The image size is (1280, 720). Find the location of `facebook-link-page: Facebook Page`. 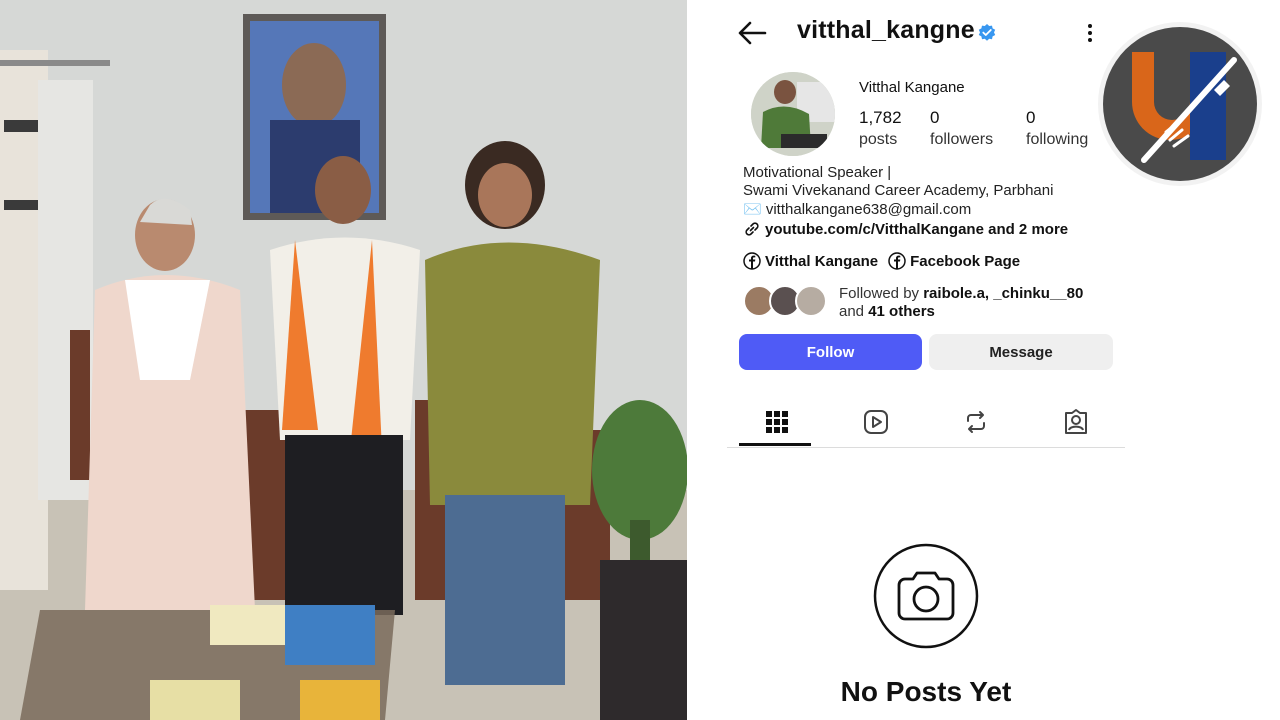

facebook-link-page: Facebook Page is located at coordinates (954, 261).